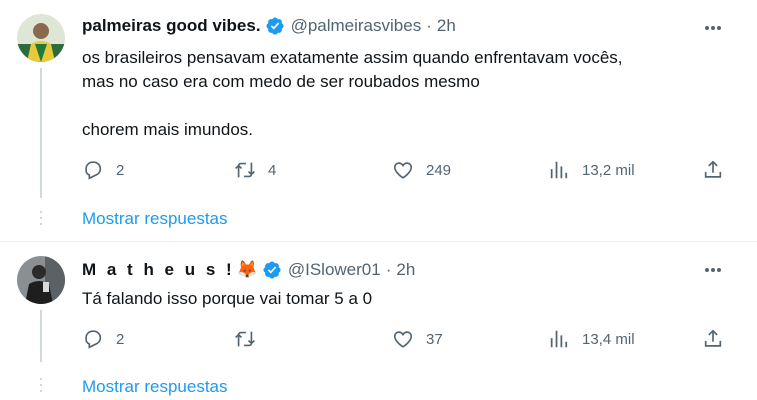  I want to click on author-name: M a t h e u s !, so click(158, 270).